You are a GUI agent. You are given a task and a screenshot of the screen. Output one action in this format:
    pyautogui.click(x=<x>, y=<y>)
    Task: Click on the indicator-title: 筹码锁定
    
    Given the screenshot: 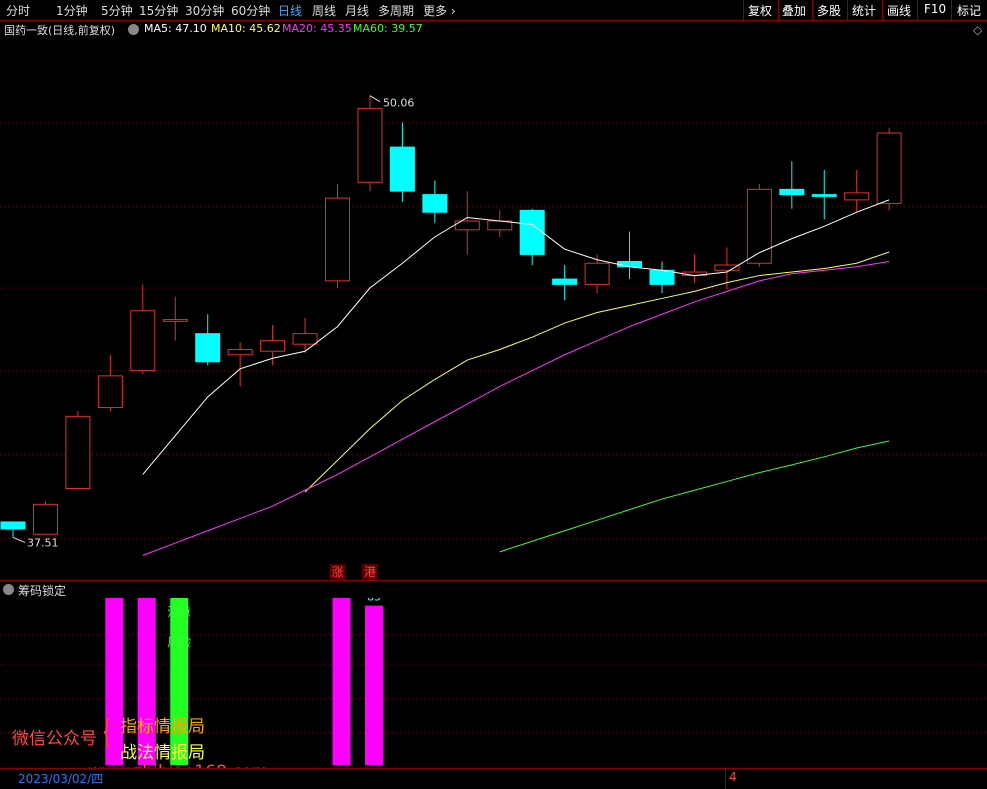 What is the action you would take?
    pyautogui.click(x=42, y=591)
    